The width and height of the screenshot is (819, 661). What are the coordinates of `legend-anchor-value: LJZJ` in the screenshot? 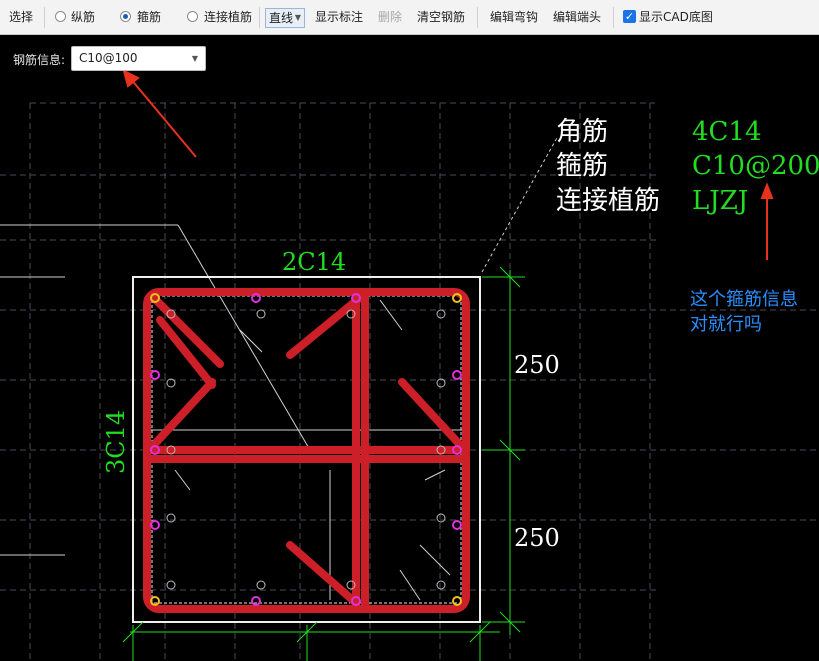 It's located at (720, 201).